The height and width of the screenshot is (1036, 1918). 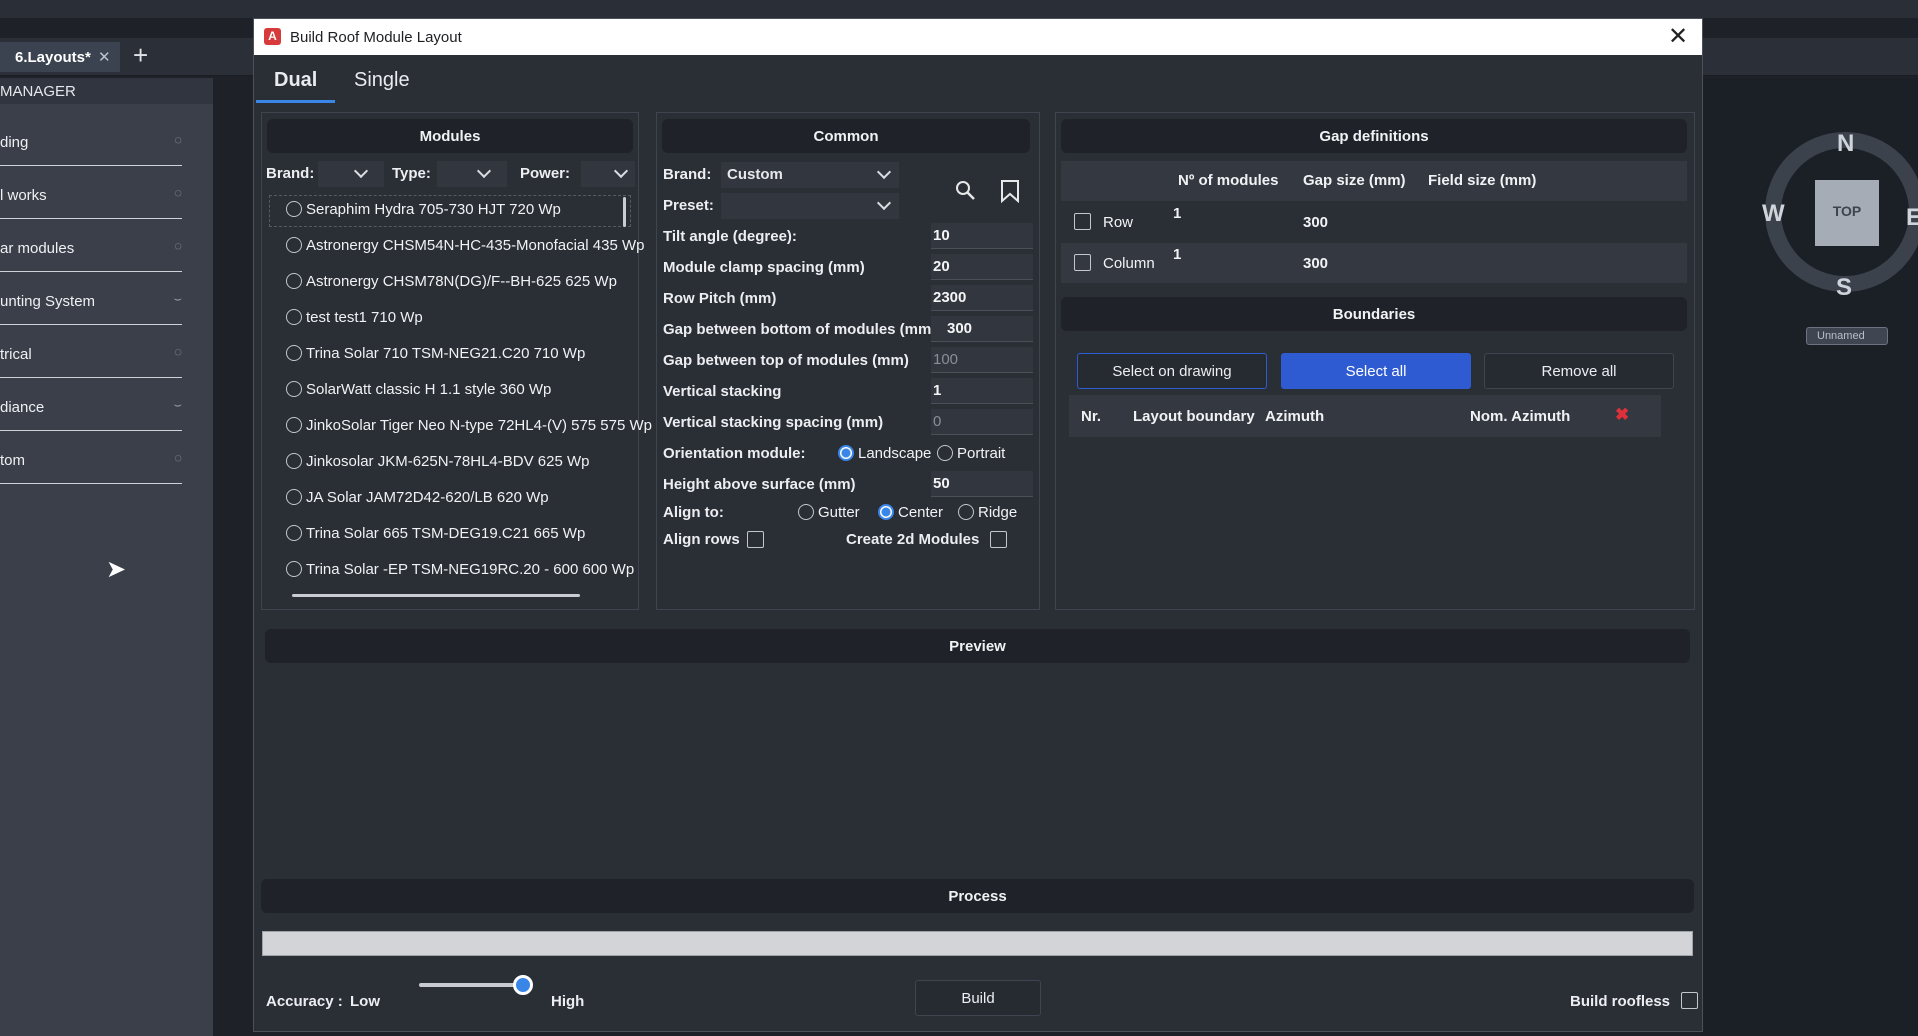 What do you see at coordinates (1579, 371) in the screenshot?
I see `remove-all-button: Remove all` at bounding box center [1579, 371].